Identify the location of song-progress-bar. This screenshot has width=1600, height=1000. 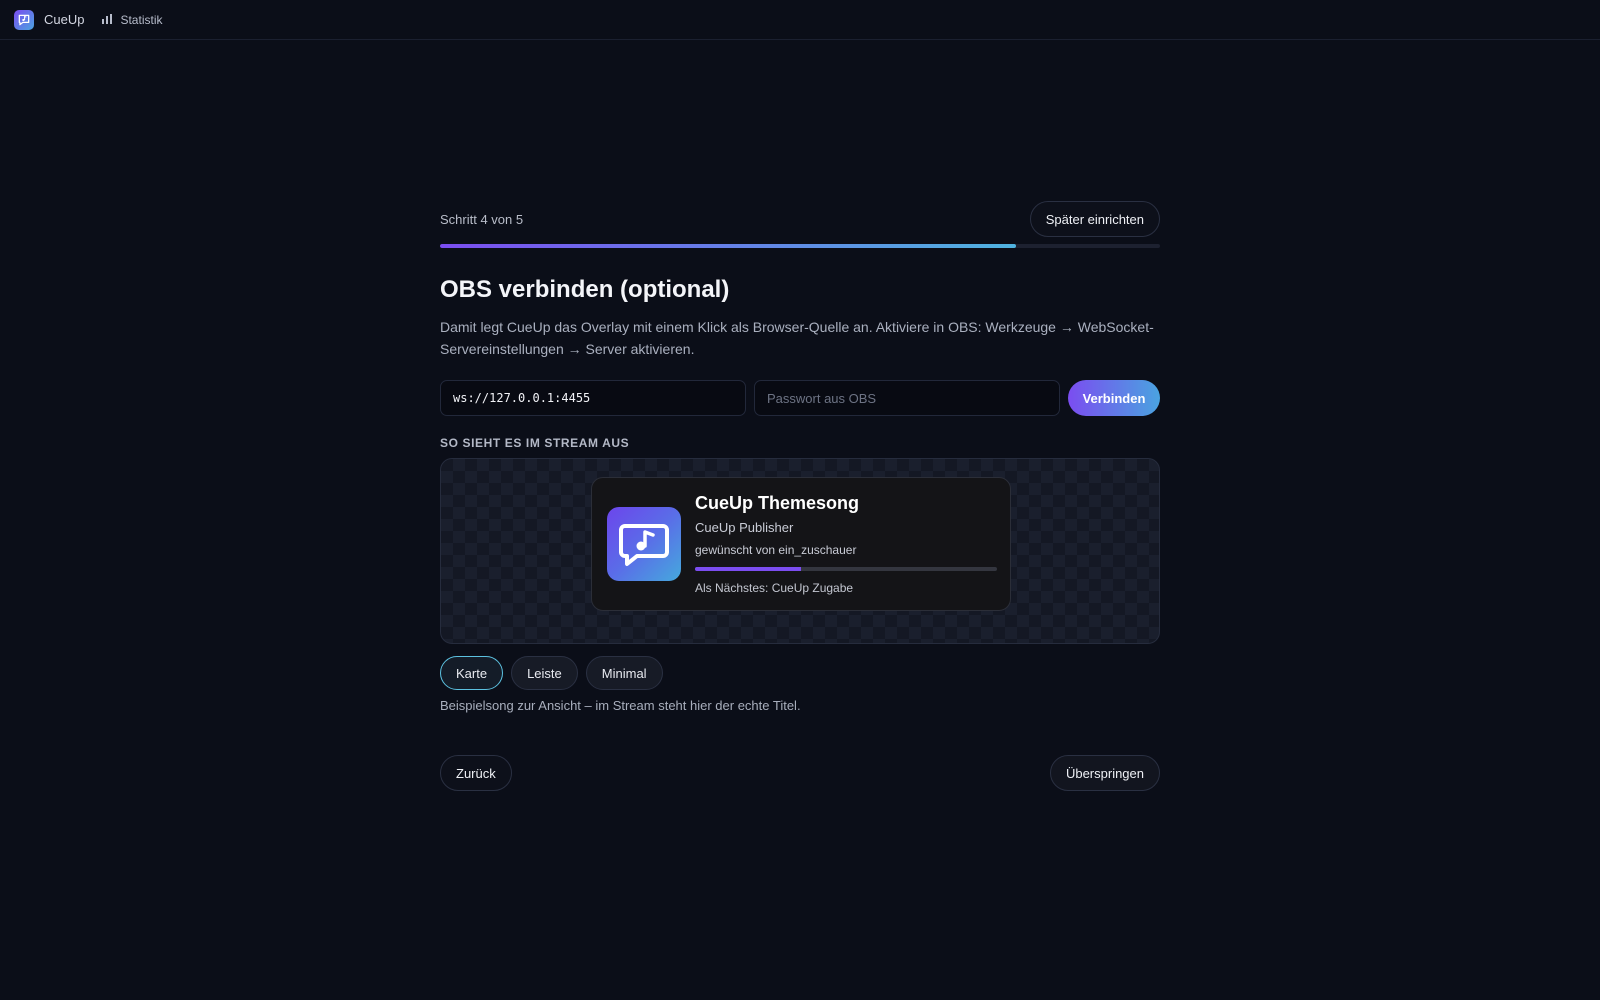
(846, 569).